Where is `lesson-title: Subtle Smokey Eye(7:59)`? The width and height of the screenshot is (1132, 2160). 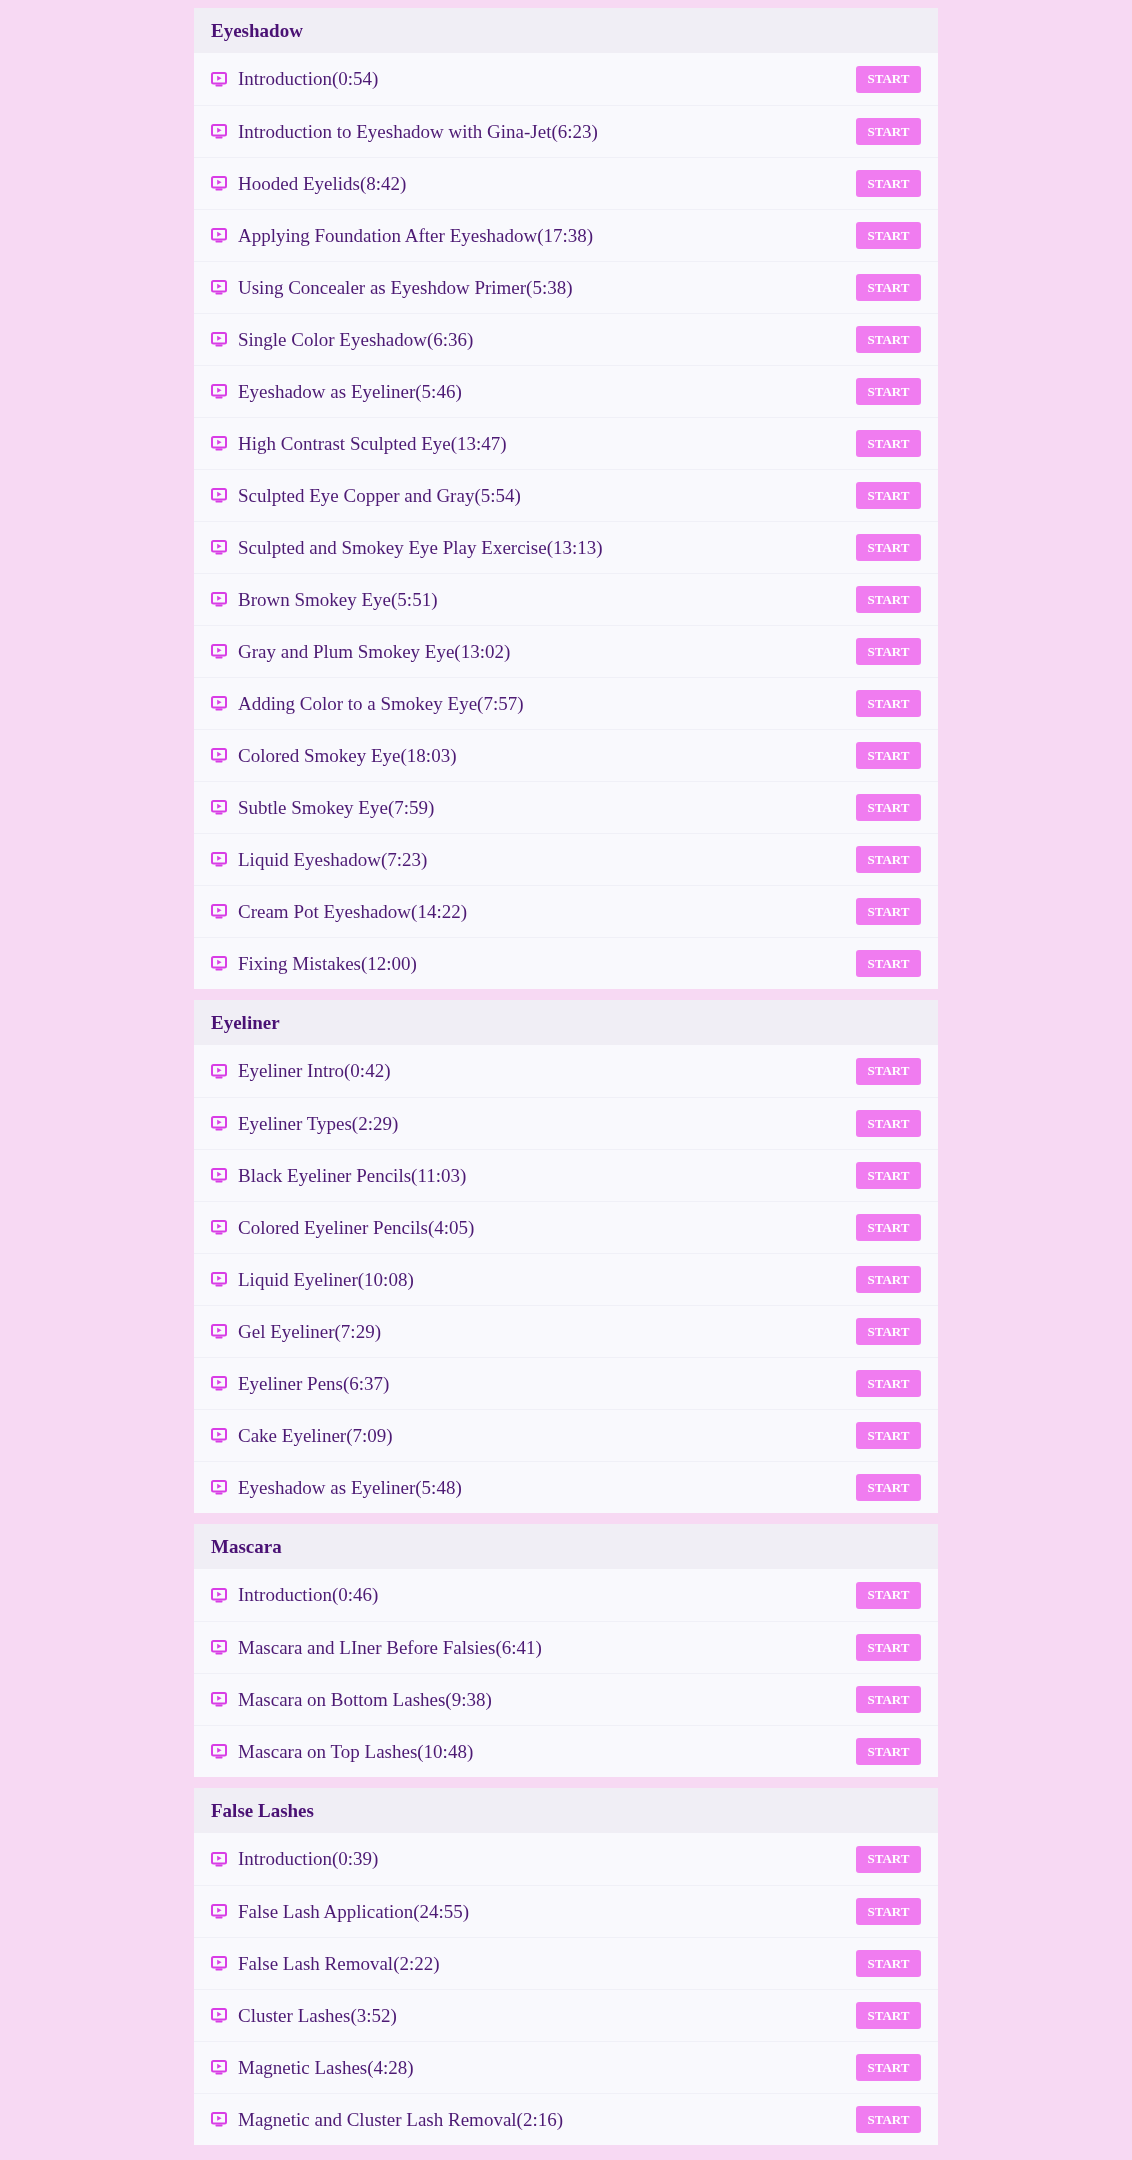
lesson-title: Subtle Smokey Eye(7:59) is located at coordinates (337, 807).